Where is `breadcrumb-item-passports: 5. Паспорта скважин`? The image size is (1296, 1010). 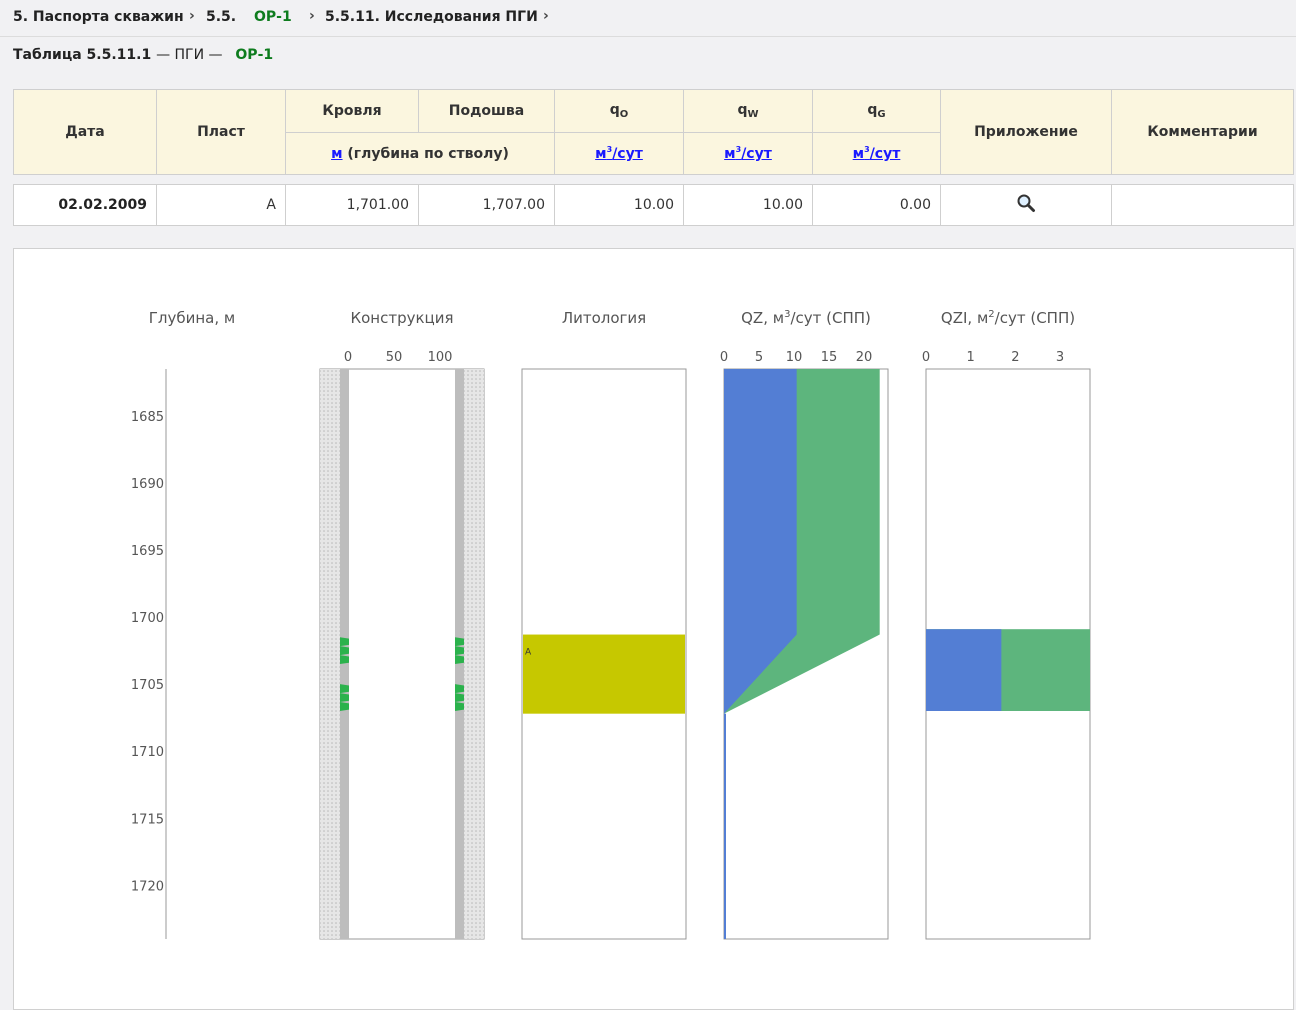 breadcrumb-item-passports: 5. Паспорта скважин is located at coordinates (98, 17).